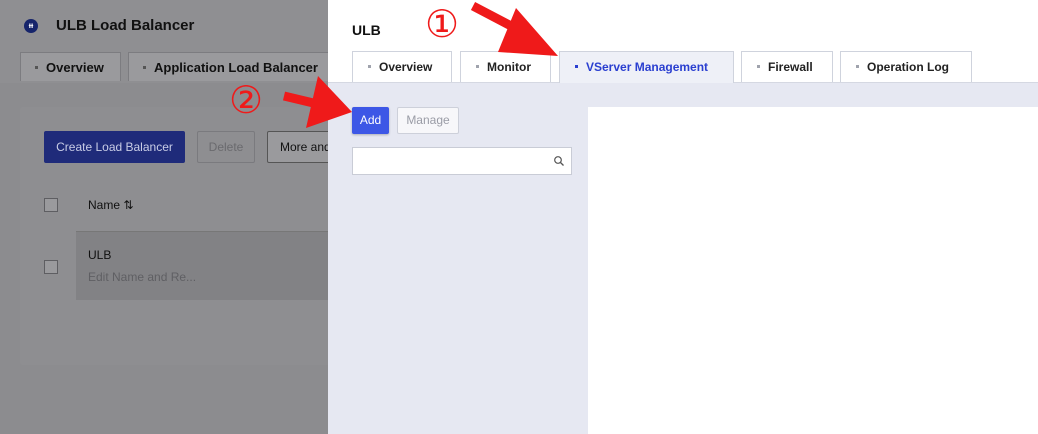 The height and width of the screenshot is (434, 1038). Describe the element at coordinates (420, 65) in the screenshot. I see `annotation-arrows` at that location.